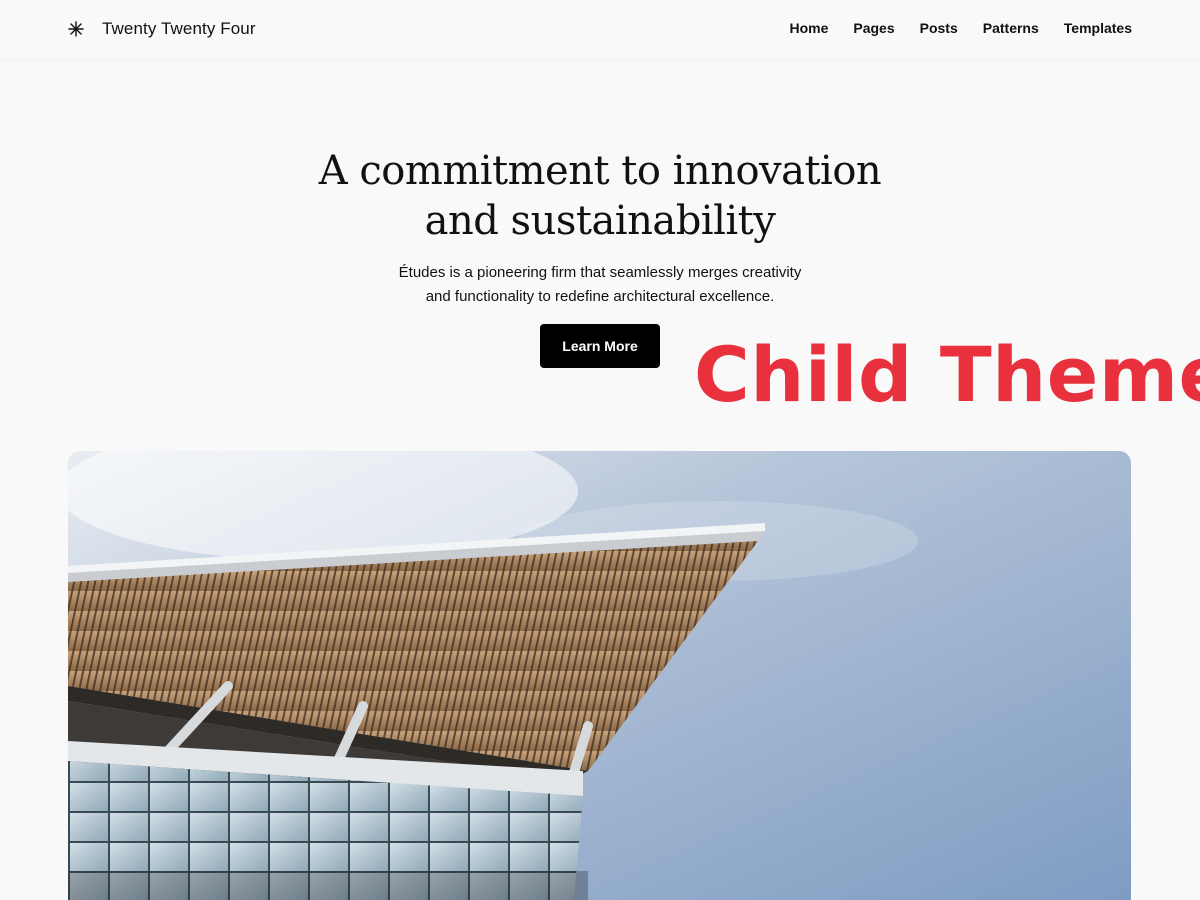 This screenshot has width=1200, height=900. I want to click on hero-heading-line2: and sustainability, so click(600, 221).